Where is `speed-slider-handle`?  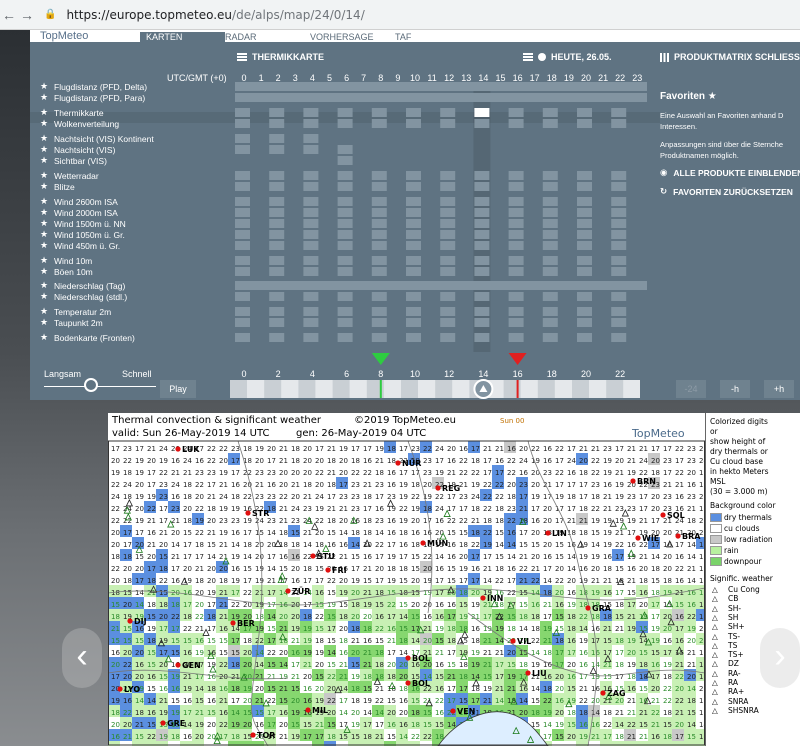
speed-slider-handle is located at coordinates (91, 385).